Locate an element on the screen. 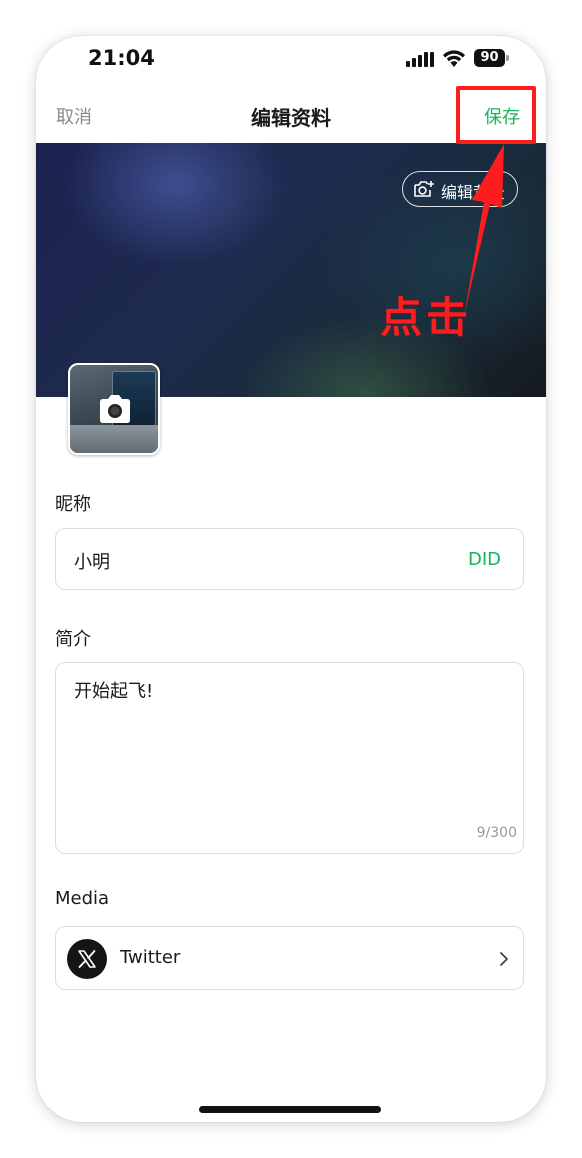 The width and height of the screenshot is (582, 1158). status-bar: 21:04 90 is located at coordinates (291, 60).